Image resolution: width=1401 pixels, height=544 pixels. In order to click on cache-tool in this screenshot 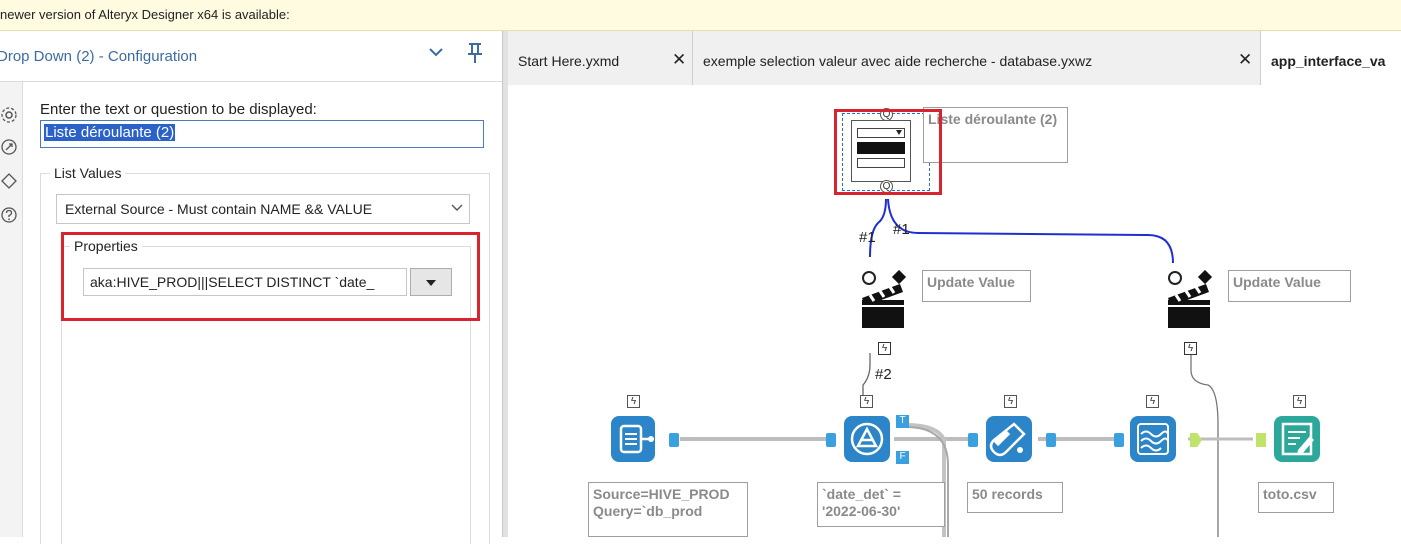, I will do `click(1153, 439)`.